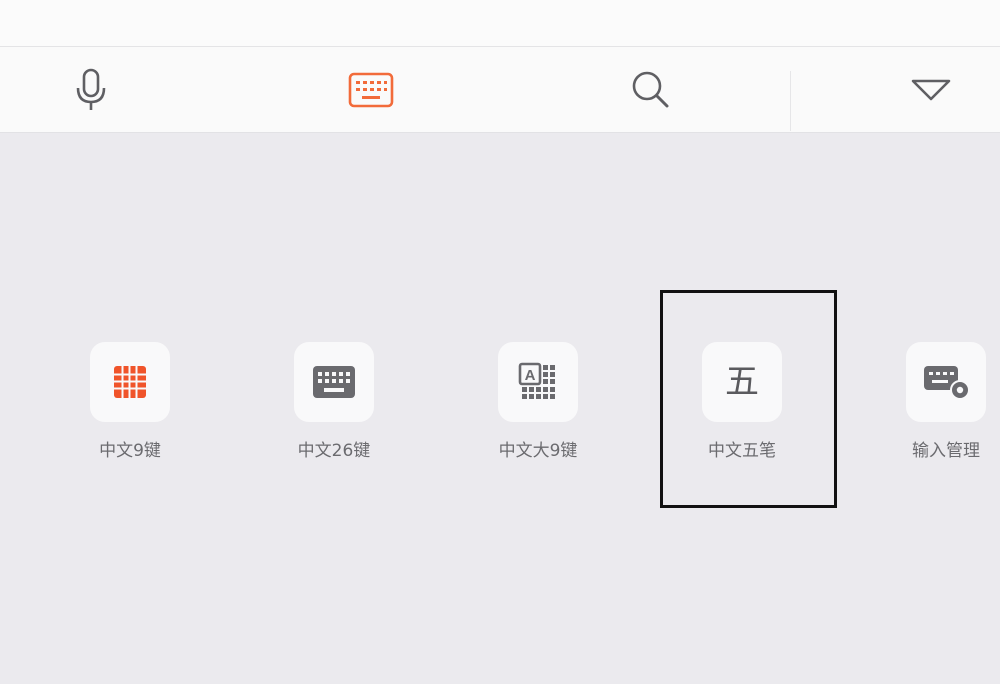 This screenshot has width=1000, height=684. I want to click on option-chinese-26-key: 中文26键, so click(334, 401).